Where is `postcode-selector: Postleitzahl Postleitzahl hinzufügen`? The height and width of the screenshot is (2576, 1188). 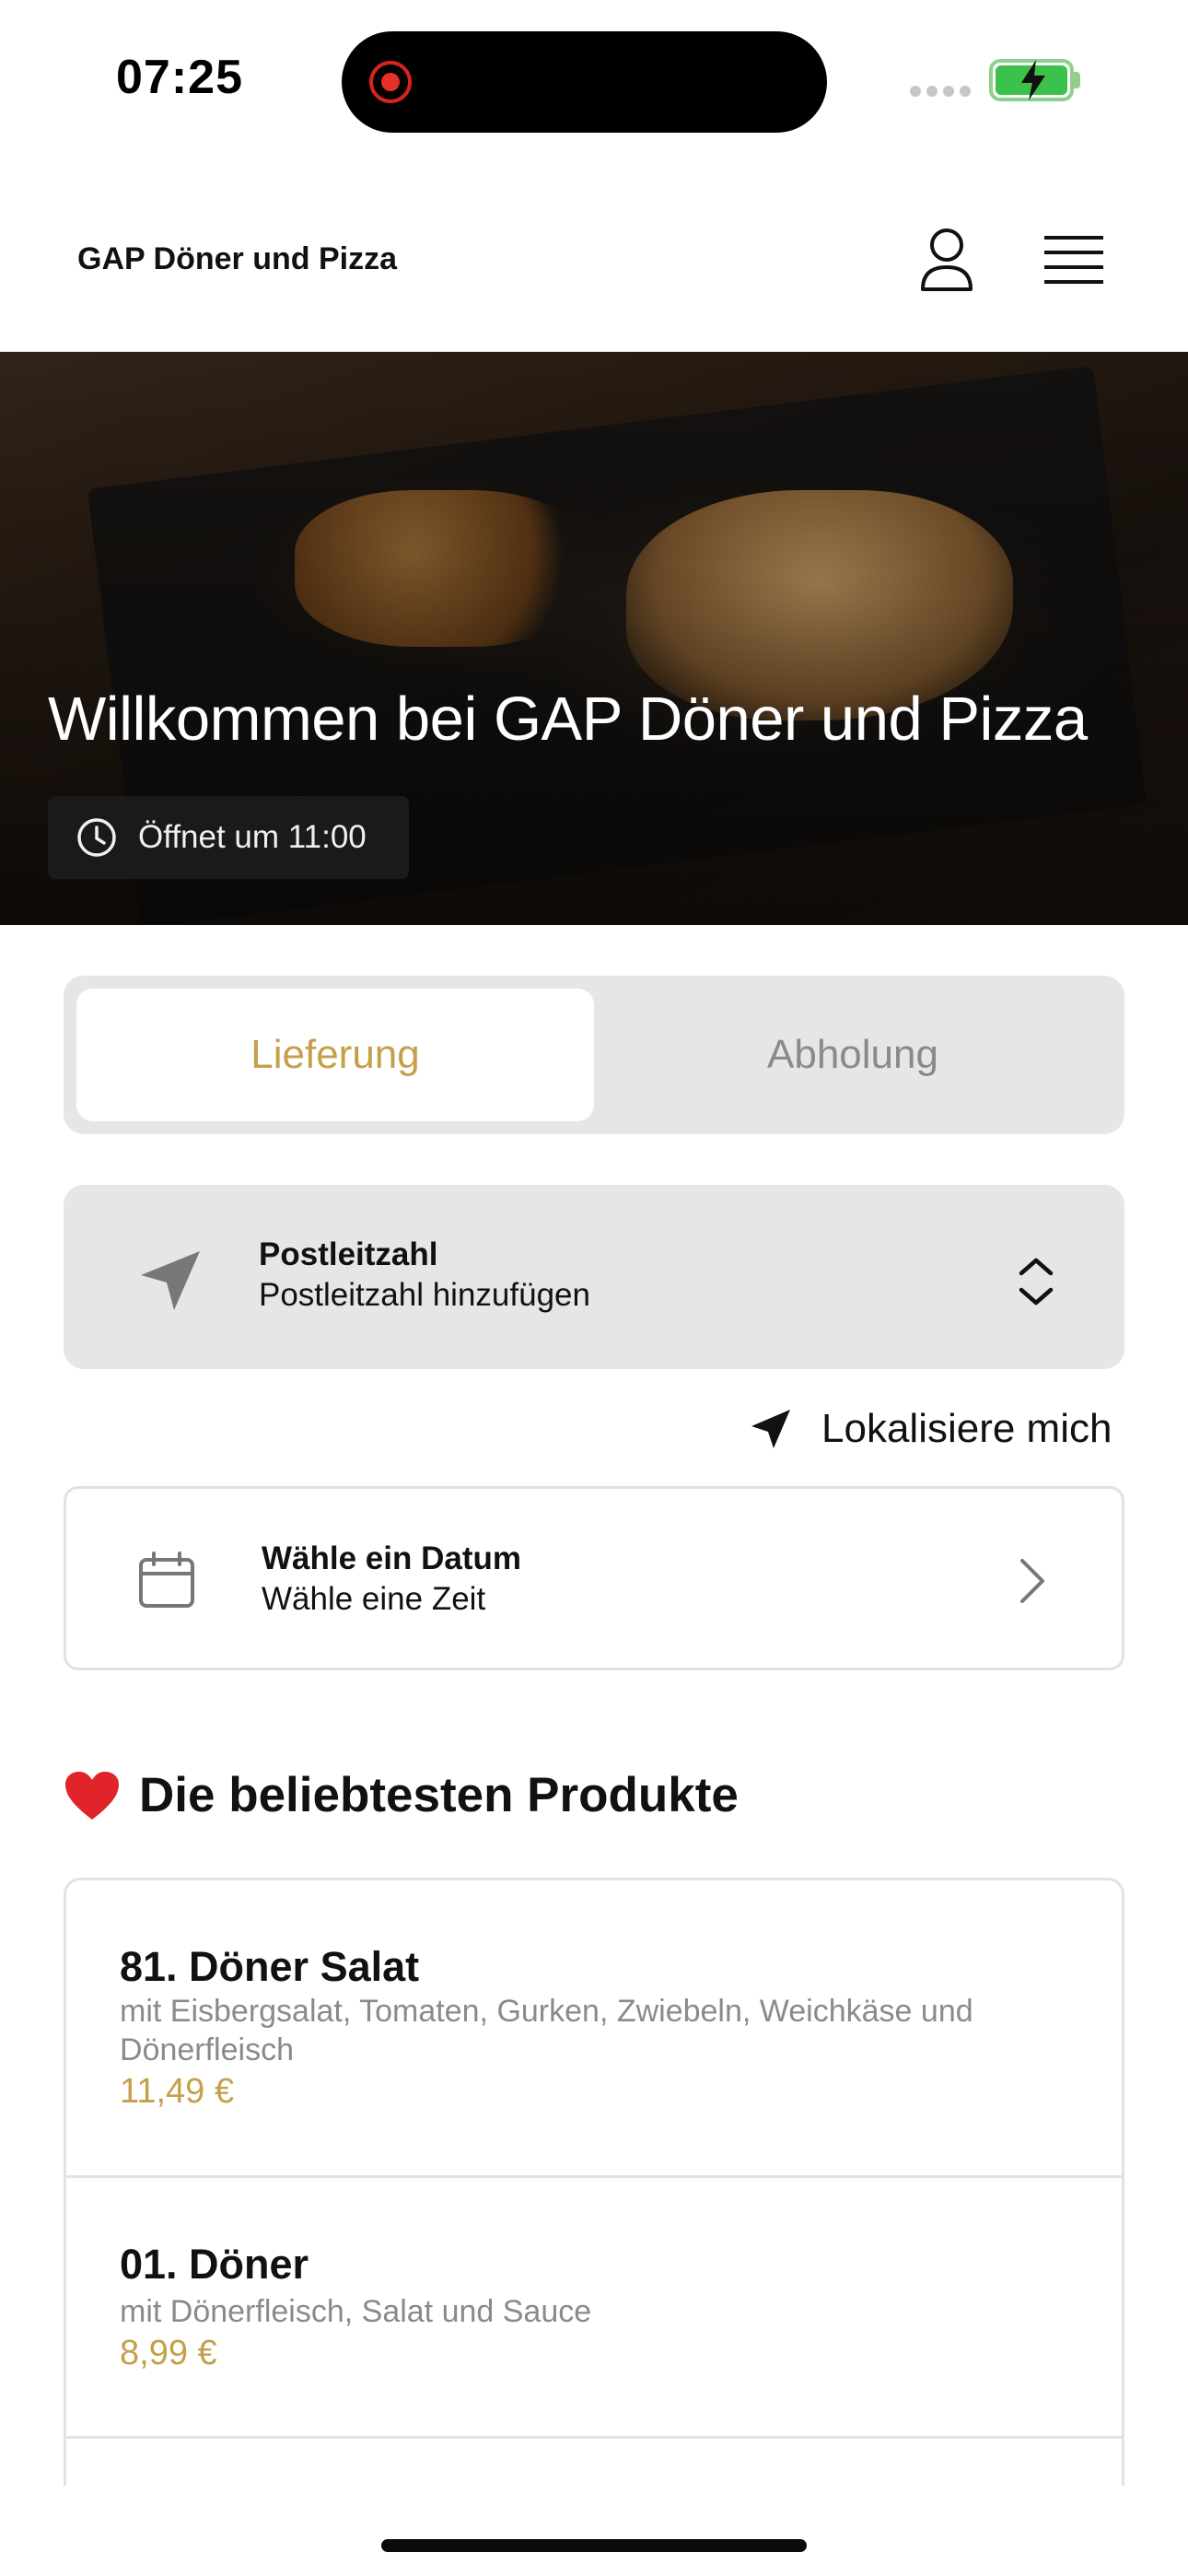
postcode-selector: Postleitzahl Postleitzahl hinzufügen is located at coordinates (594, 1277).